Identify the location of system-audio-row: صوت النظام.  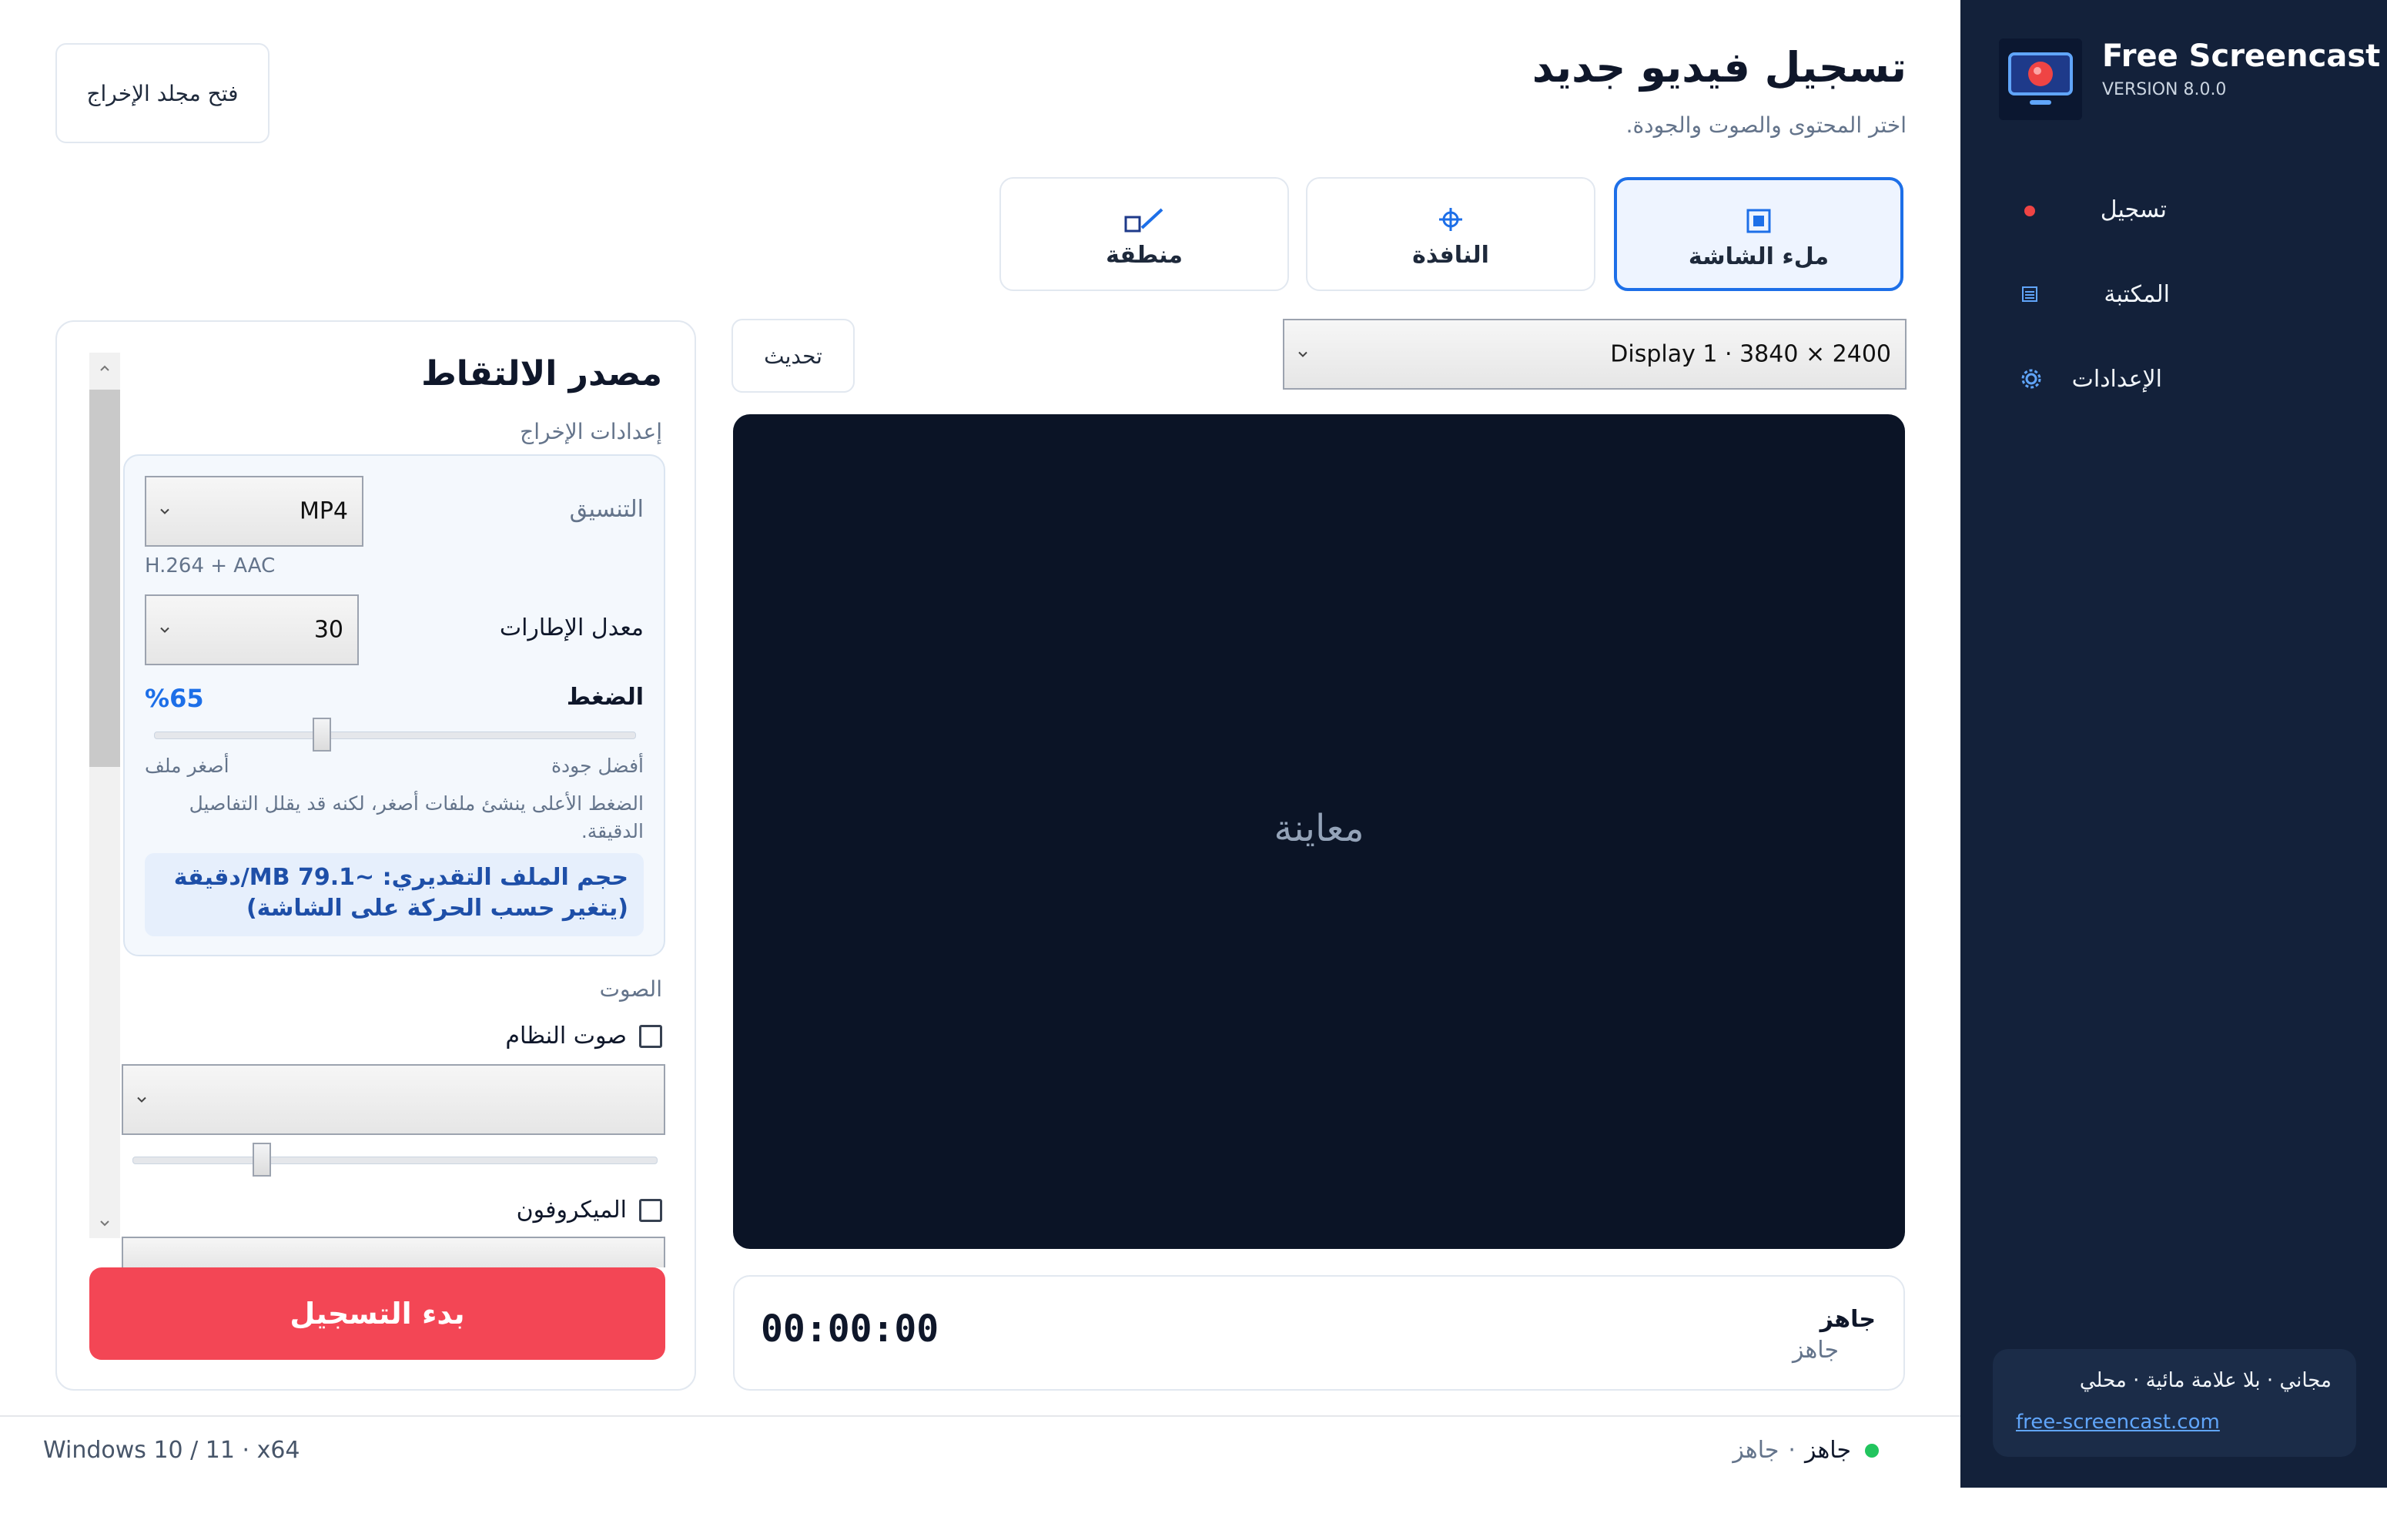
(583, 1036).